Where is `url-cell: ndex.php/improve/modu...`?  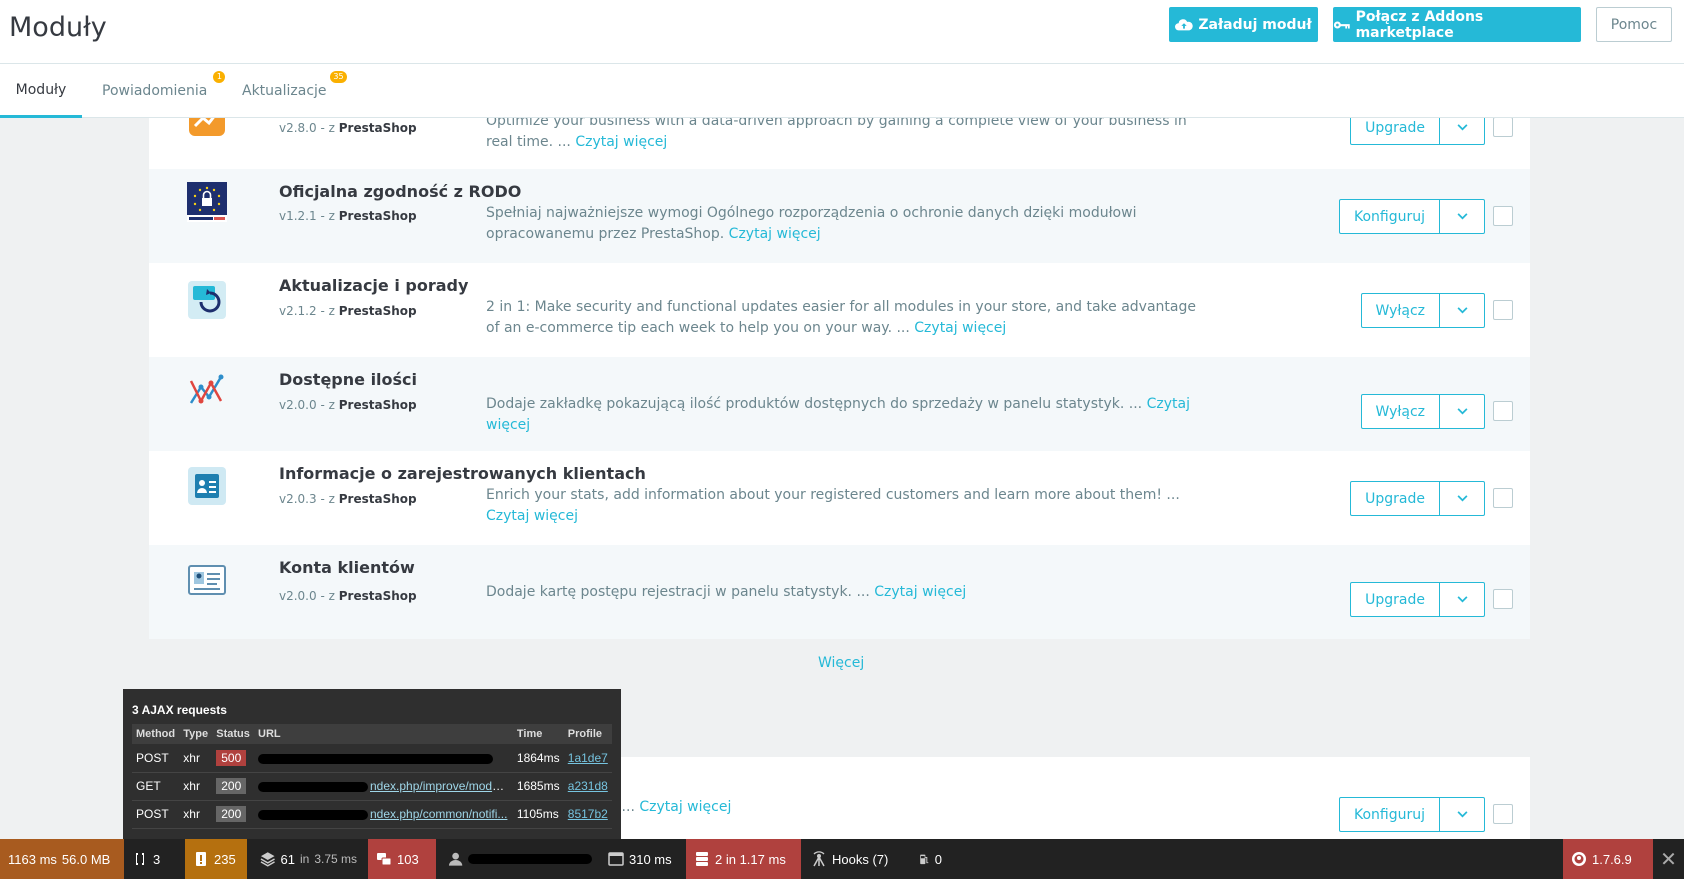
url-cell: ndex.php/improve/modu... is located at coordinates (383, 786).